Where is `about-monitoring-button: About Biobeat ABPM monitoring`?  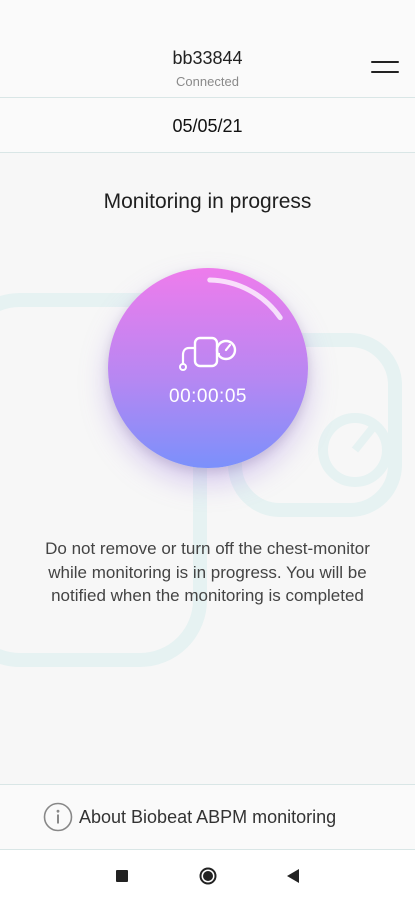
about-monitoring-button: About Biobeat ABPM monitoring is located at coordinates (207, 817).